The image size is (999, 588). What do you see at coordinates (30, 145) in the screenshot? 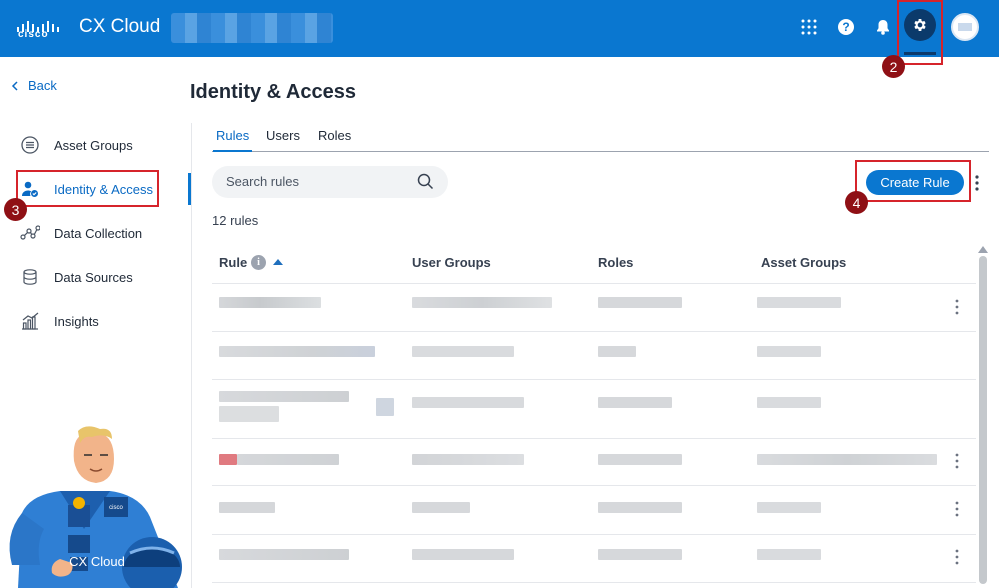
I see `stack-icon` at bounding box center [30, 145].